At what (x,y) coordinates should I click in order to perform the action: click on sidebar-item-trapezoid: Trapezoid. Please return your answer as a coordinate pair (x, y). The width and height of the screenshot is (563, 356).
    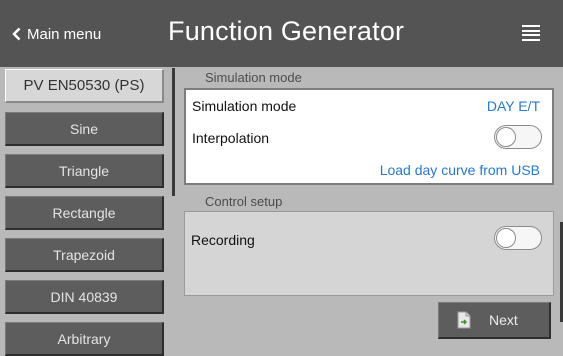
    Looking at the image, I should click on (84, 255).